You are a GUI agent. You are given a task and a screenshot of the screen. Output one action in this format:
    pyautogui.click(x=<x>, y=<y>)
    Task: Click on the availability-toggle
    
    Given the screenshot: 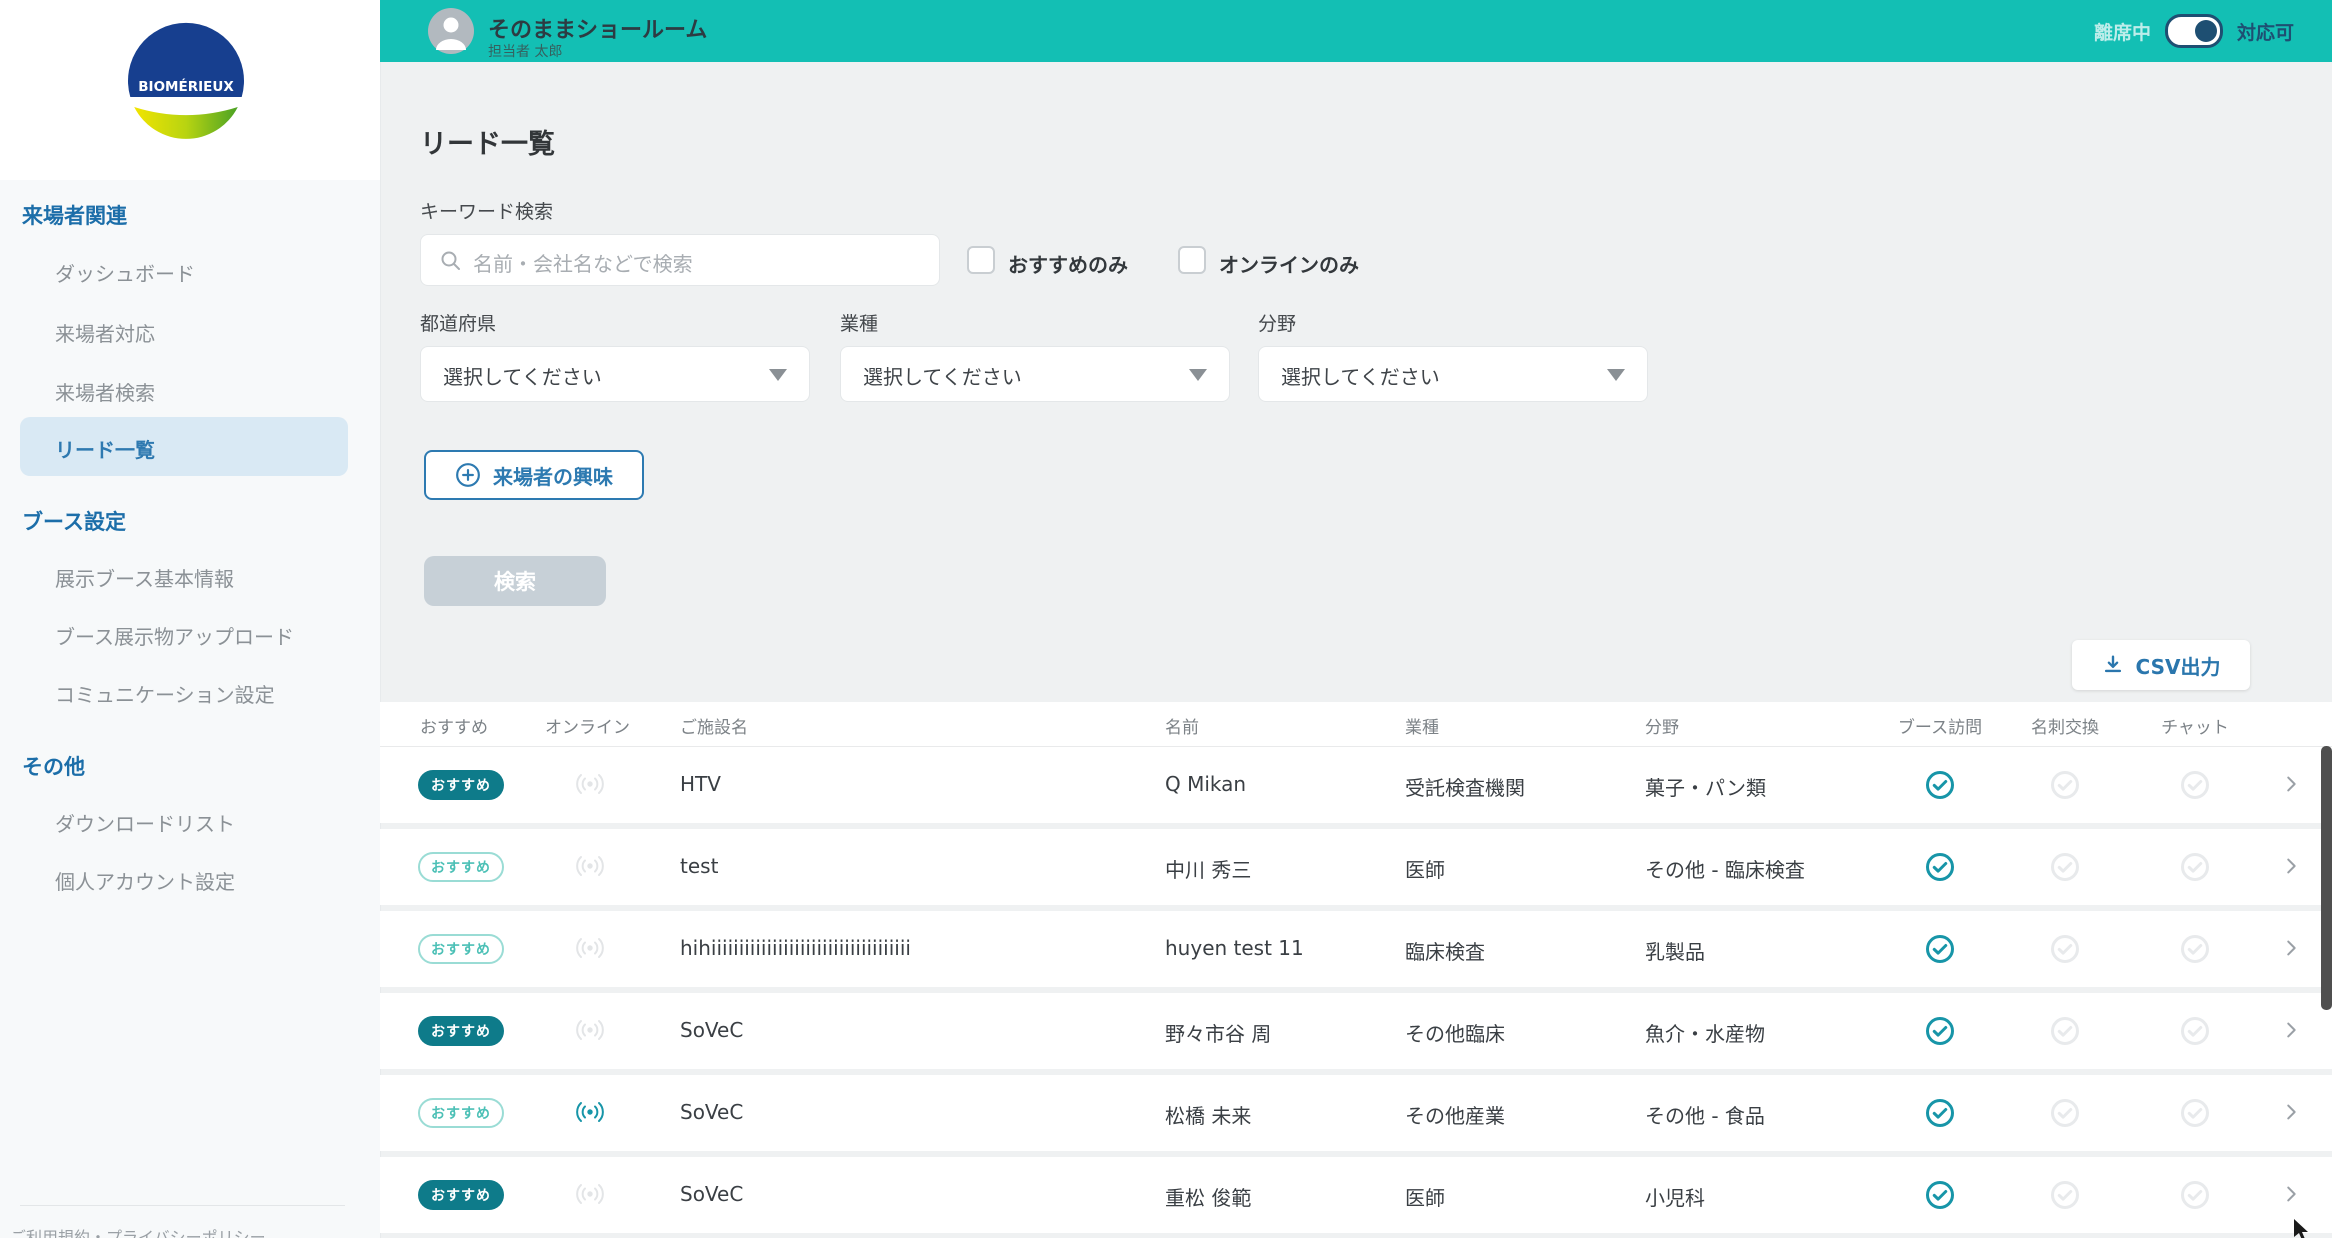 What is the action you would take?
    pyautogui.click(x=2193, y=31)
    